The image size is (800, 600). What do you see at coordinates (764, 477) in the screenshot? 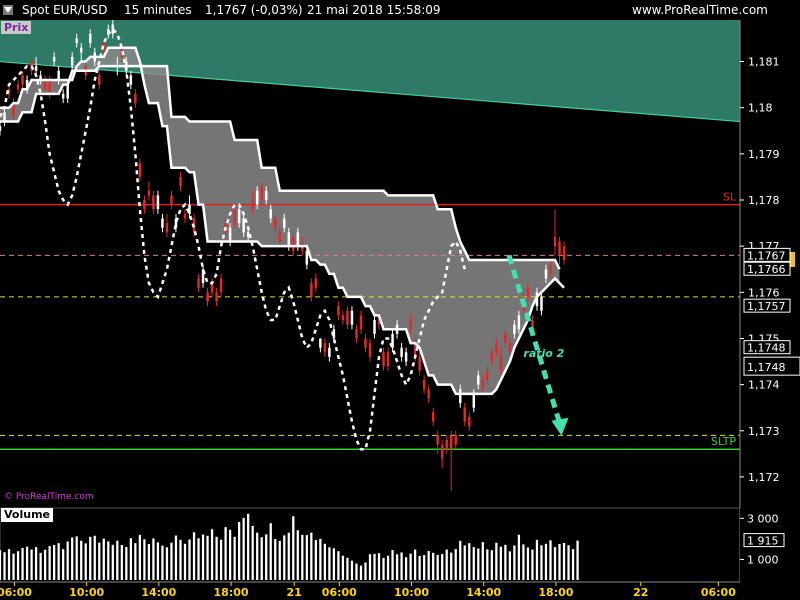
I see `y-tick-label: 1,172` at bounding box center [764, 477].